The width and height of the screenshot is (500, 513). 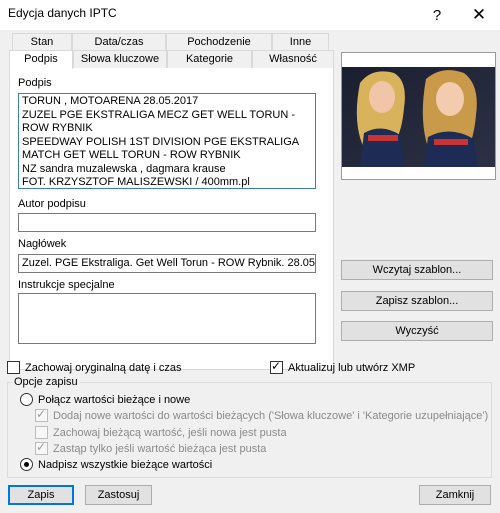 I want to click on add-new-checkbox: ✓, so click(x=41, y=414).